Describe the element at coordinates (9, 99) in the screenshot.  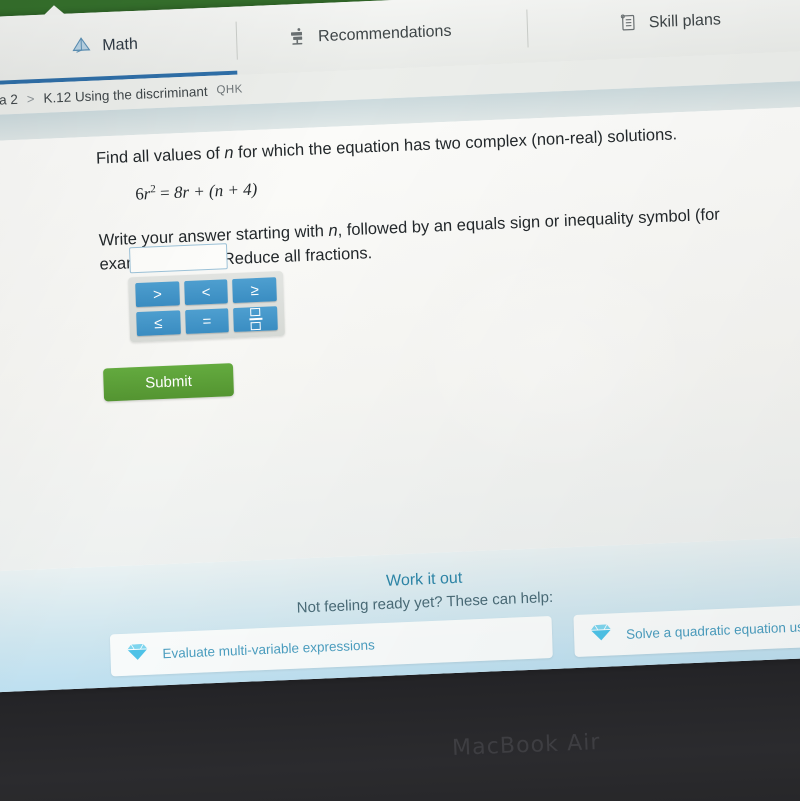
I see `breadcrumb-course: gebra 2` at that location.